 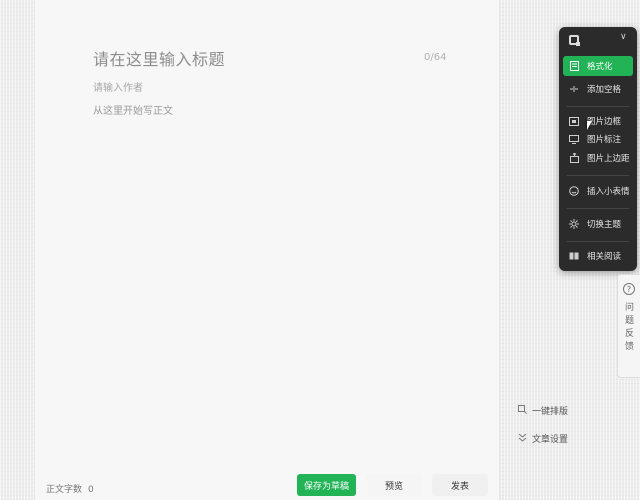 I want to click on toolbar-item-label: 格式化, so click(x=600, y=67).